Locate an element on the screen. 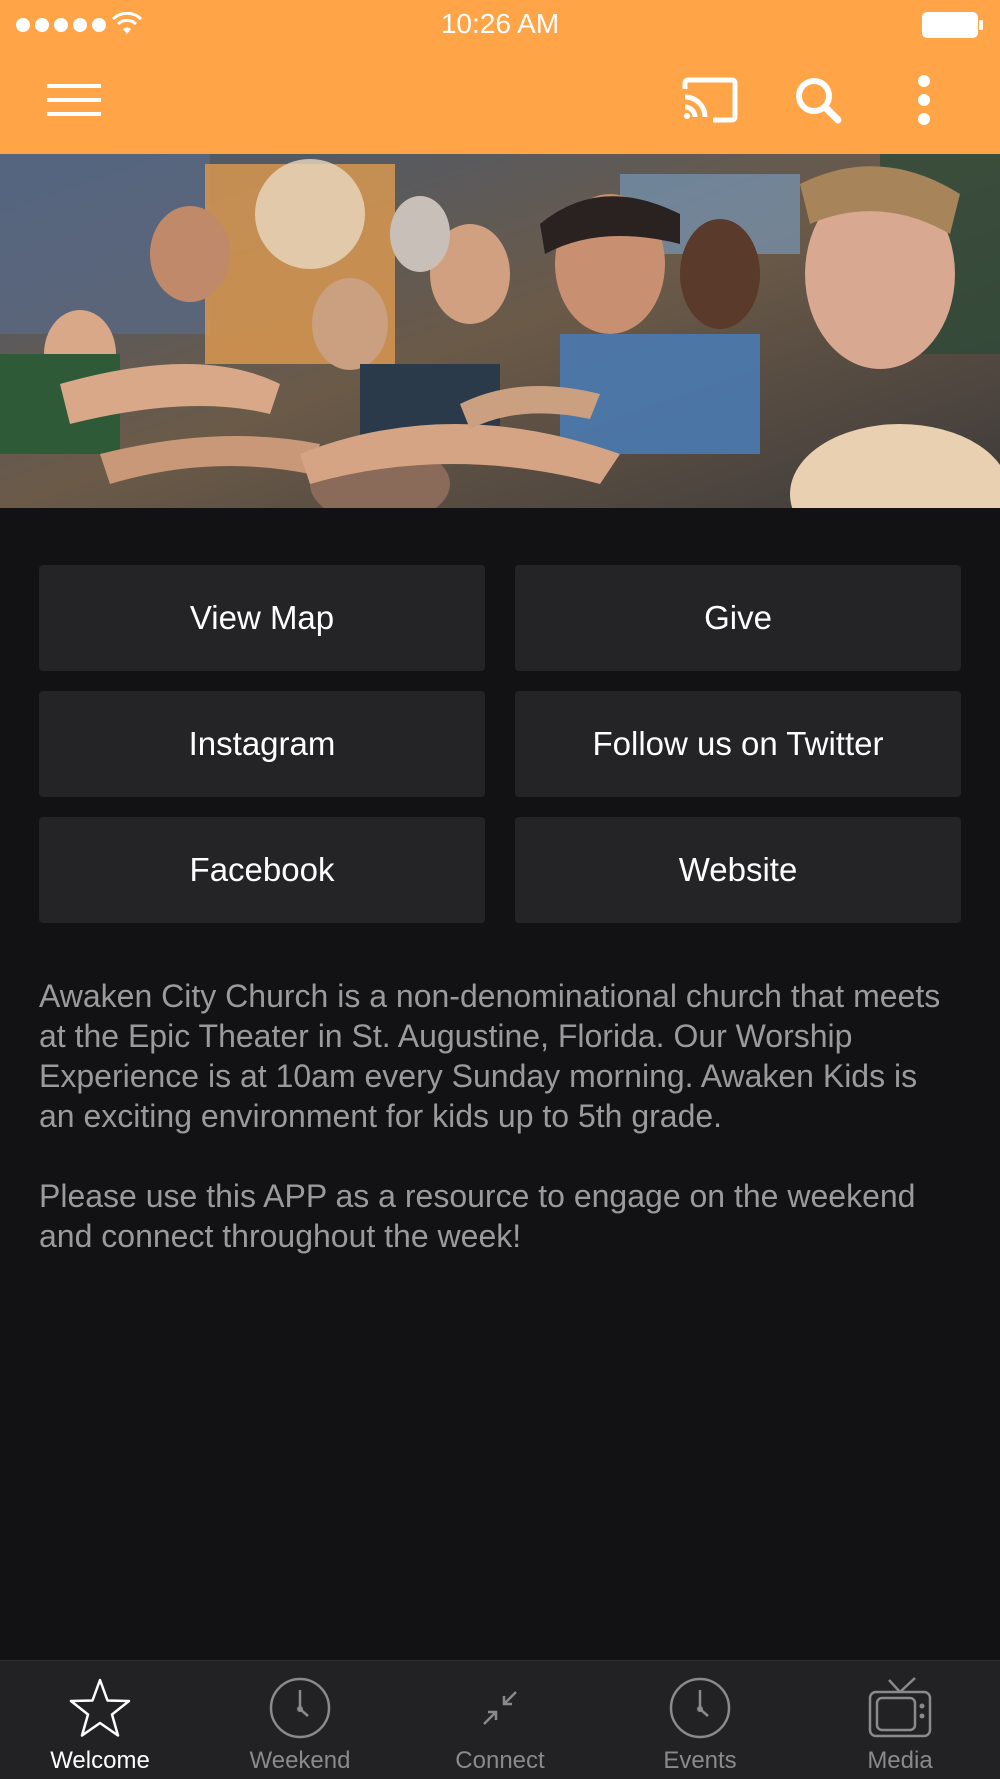 This screenshot has height=1779, width=1000. more-vertical-icon is located at coordinates (924, 100).